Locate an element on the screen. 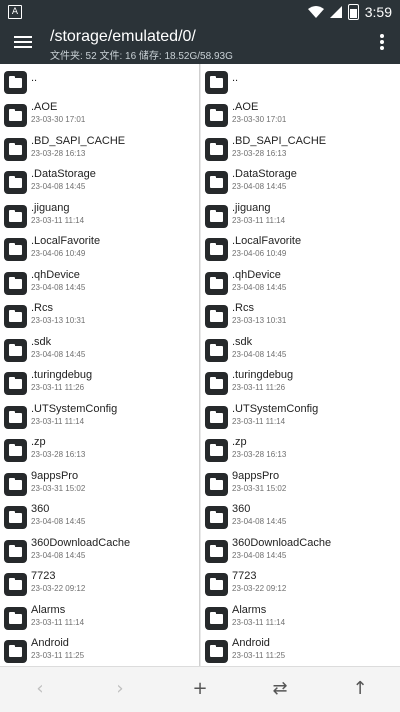 The width and height of the screenshot is (400, 712). arrow-up-icon: ↑ is located at coordinates (360, 689).